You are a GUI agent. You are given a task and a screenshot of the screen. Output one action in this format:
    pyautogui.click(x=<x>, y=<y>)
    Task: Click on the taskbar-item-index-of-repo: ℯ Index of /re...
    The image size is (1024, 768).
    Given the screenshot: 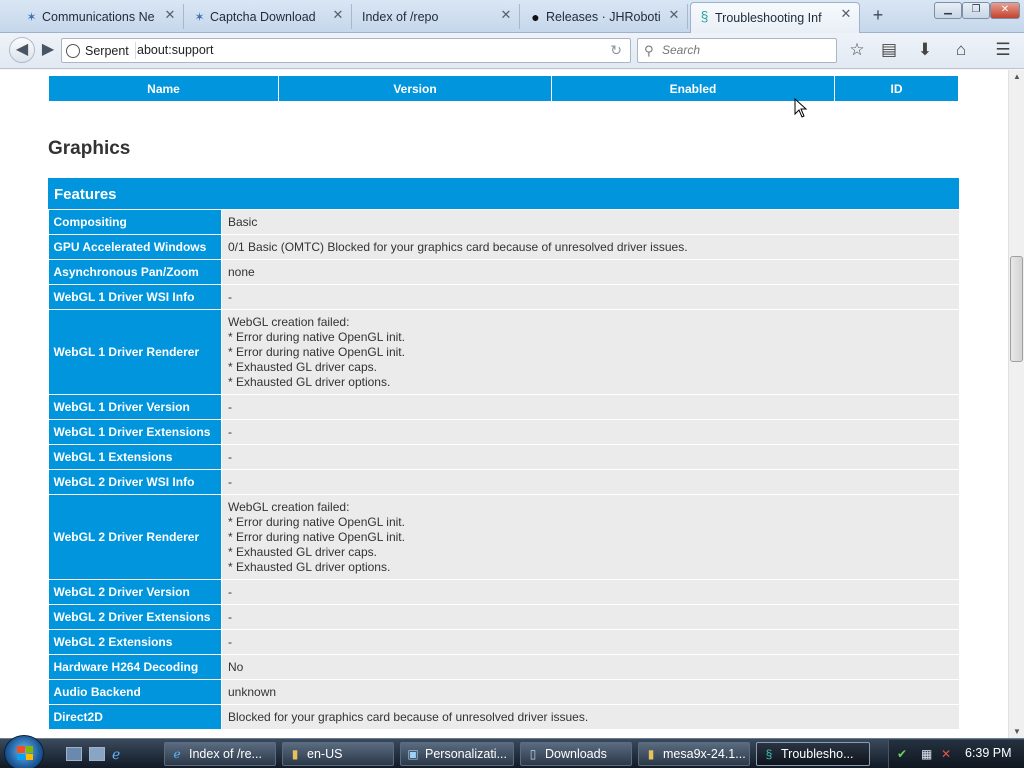 What is the action you would take?
    pyautogui.click(x=220, y=754)
    